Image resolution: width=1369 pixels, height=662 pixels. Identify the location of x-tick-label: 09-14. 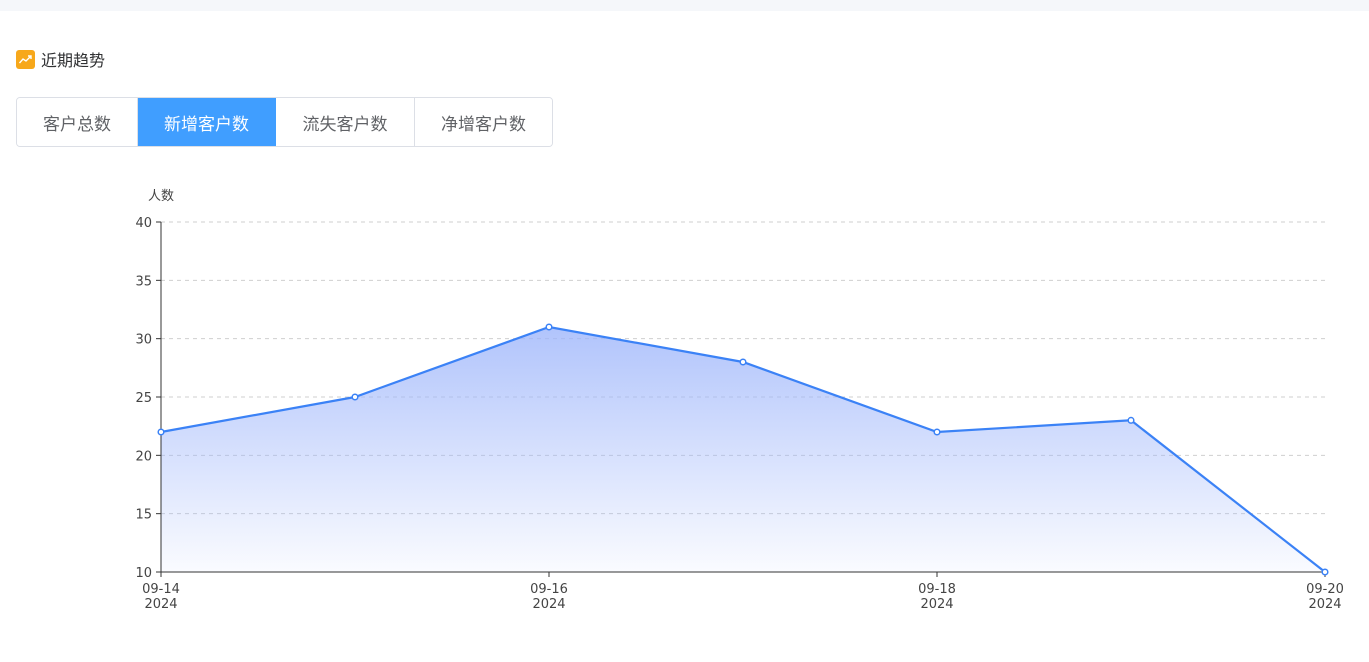
(161, 589).